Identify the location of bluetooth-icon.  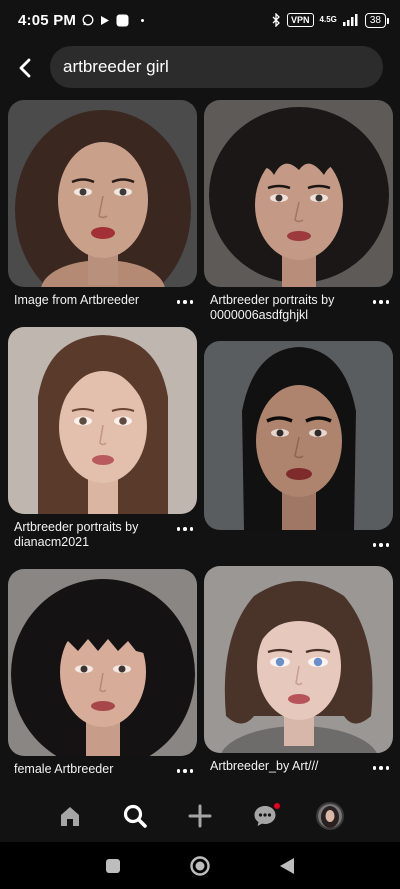
(276, 20).